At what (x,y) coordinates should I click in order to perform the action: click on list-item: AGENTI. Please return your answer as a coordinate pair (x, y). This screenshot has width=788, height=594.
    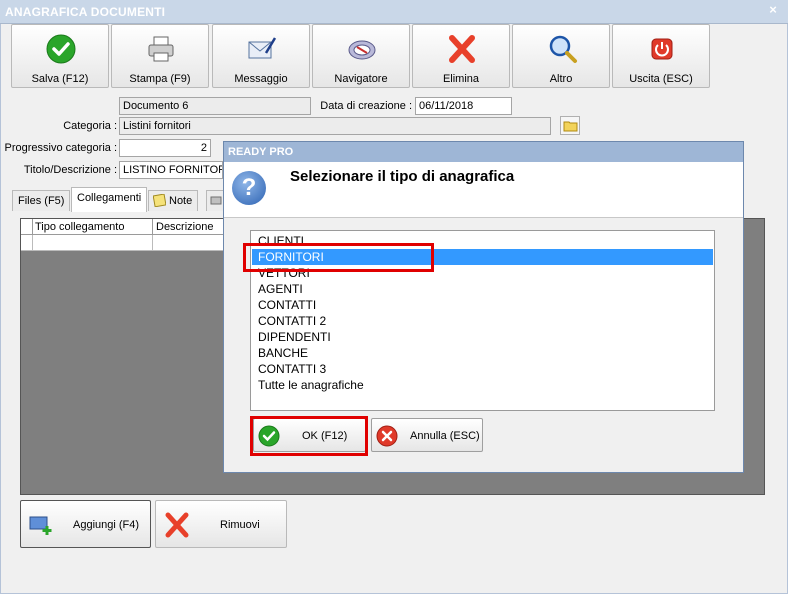
    Looking at the image, I should click on (483, 289).